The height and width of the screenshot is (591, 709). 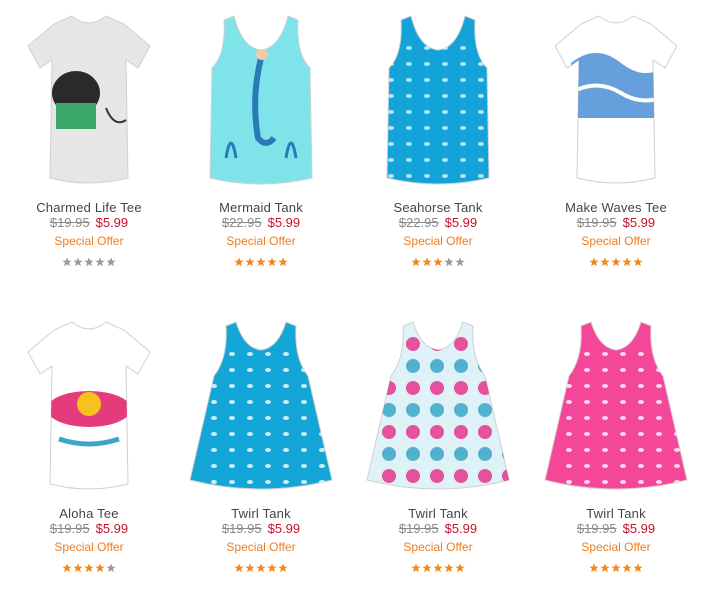 I want to click on product-name: Charmed Life Tee, so click(x=89, y=207).